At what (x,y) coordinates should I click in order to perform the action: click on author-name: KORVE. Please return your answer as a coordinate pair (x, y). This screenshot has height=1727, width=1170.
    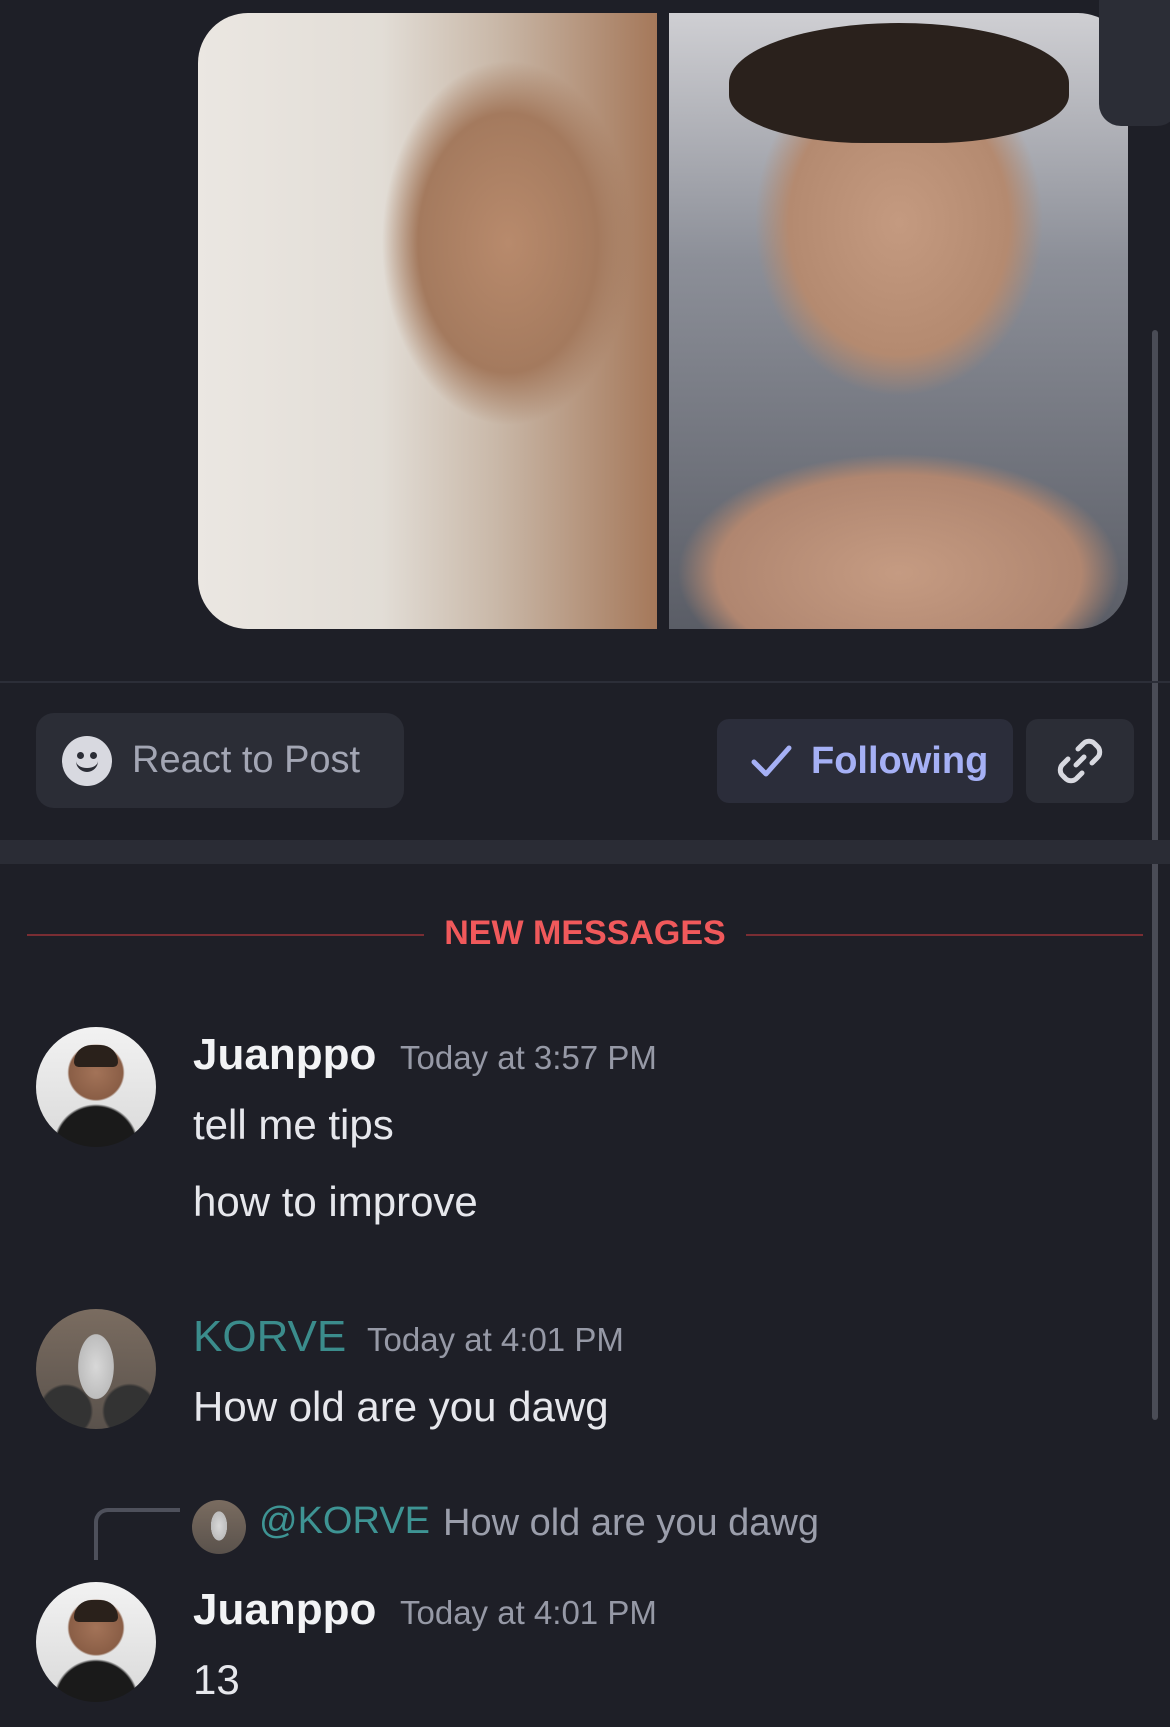
    Looking at the image, I should click on (269, 1337).